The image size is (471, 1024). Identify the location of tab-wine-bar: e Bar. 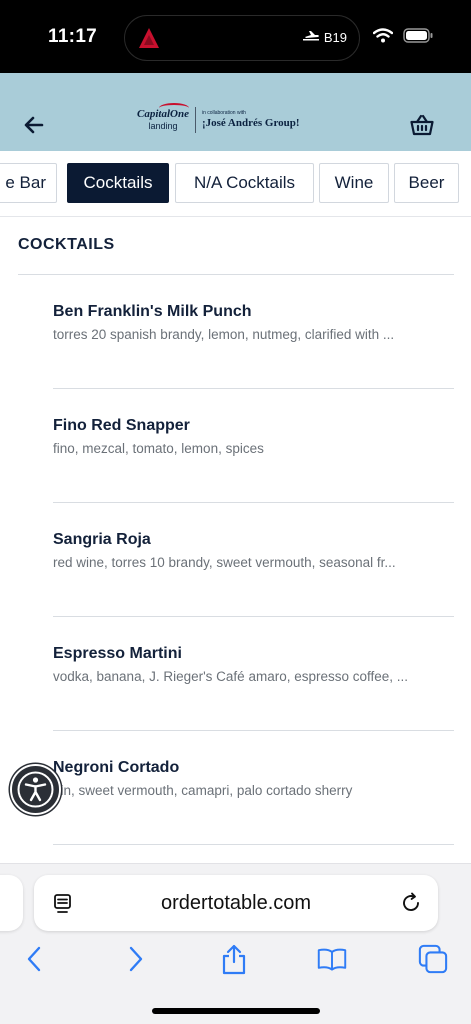
(28, 183).